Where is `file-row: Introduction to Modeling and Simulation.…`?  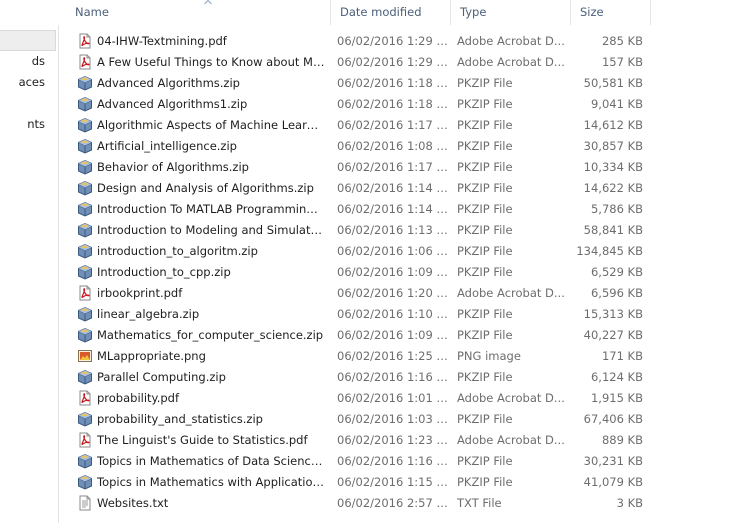 file-row: Introduction to Modeling and Simulation.… is located at coordinates (405, 230).